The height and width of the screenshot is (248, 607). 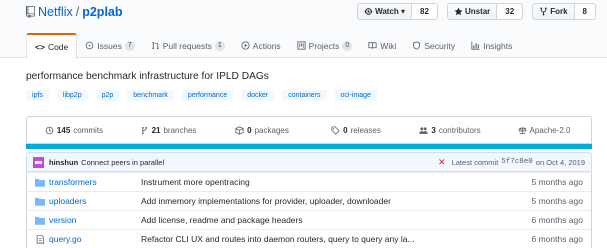 What do you see at coordinates (95, 220) in the screenshot?
I see `file-name-link: version` at bounding box center [95, 220].